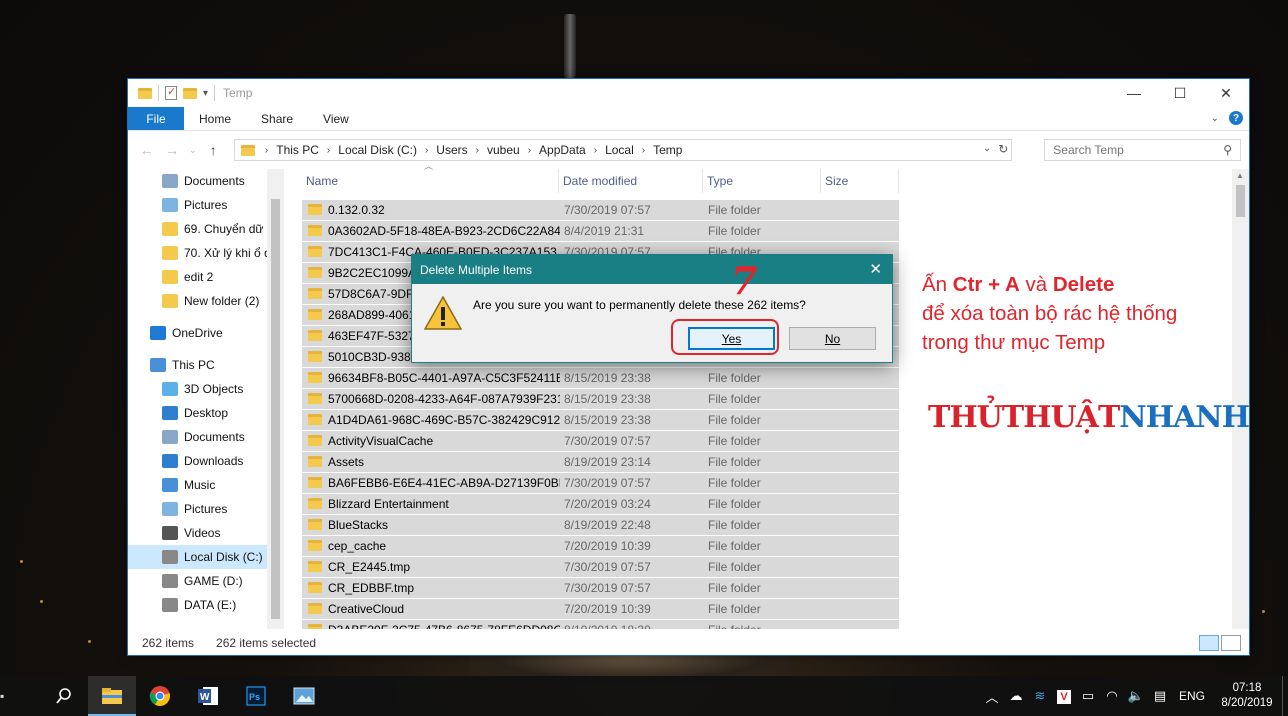  Describe the element at coordinates (208, 696) in the screenshot. I see `taskbar-app-word: W` at that location.